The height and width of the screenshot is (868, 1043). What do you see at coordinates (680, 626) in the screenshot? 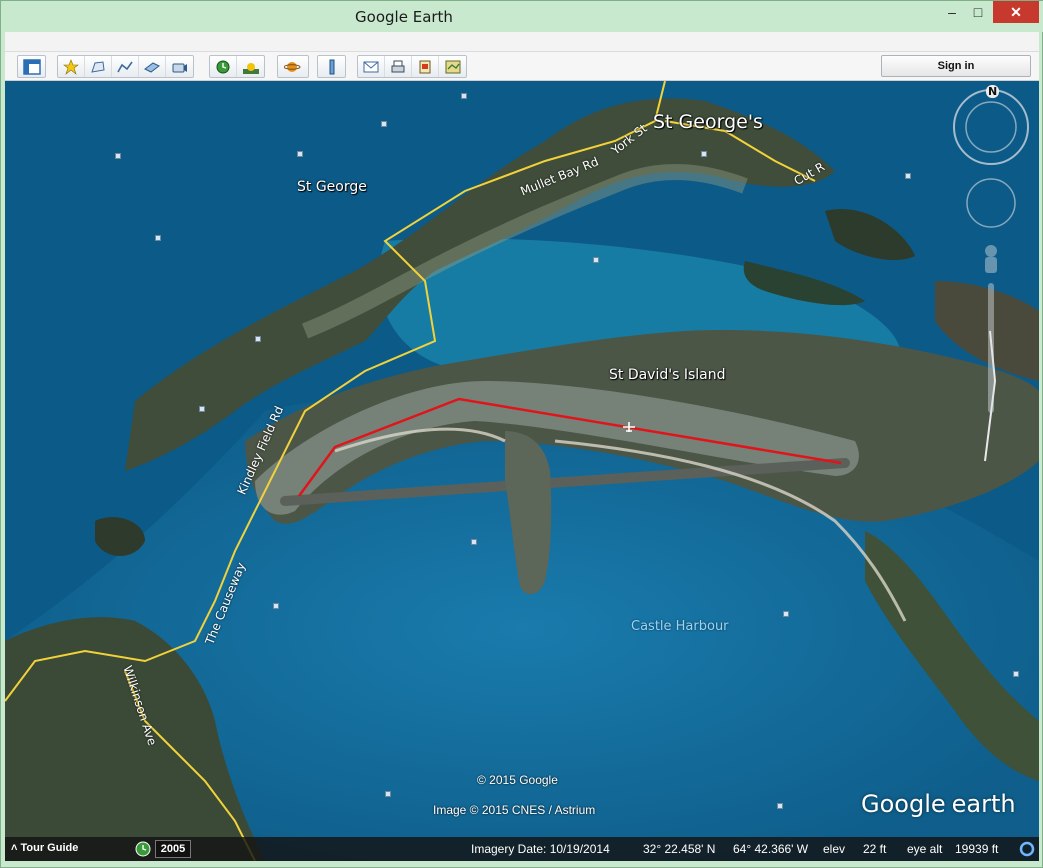
I see `water-label-castle-harbour: Castle Harbour` at bounding box center [680, 626].